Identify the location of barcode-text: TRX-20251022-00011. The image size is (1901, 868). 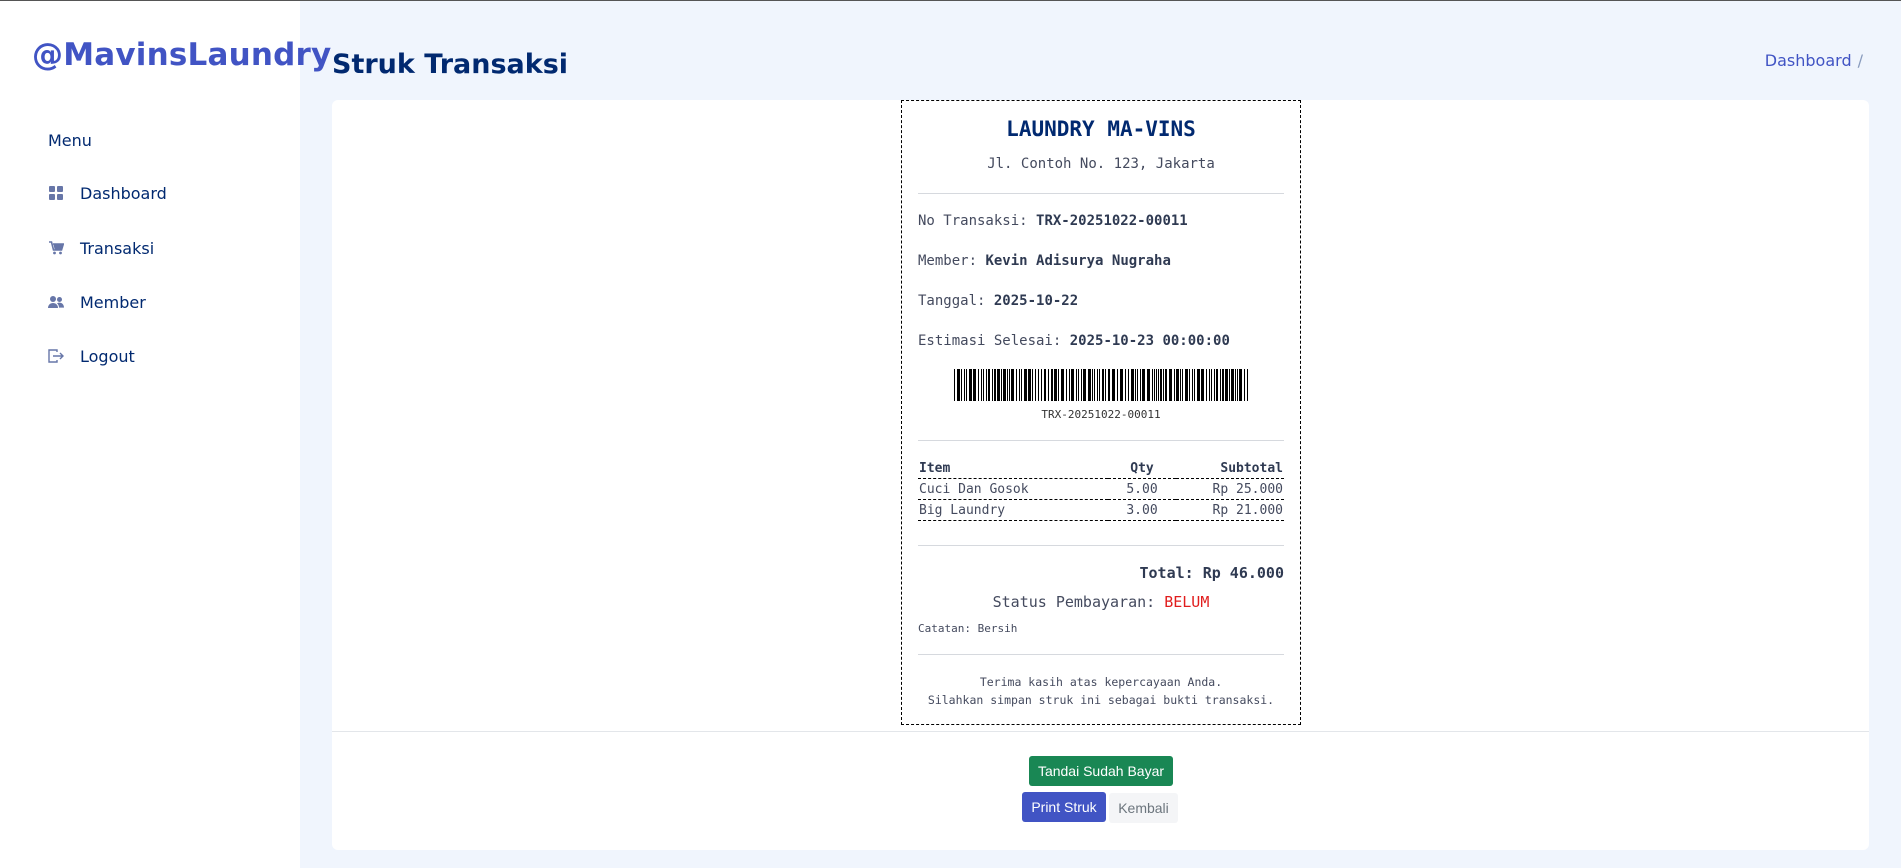
(1101, 414).